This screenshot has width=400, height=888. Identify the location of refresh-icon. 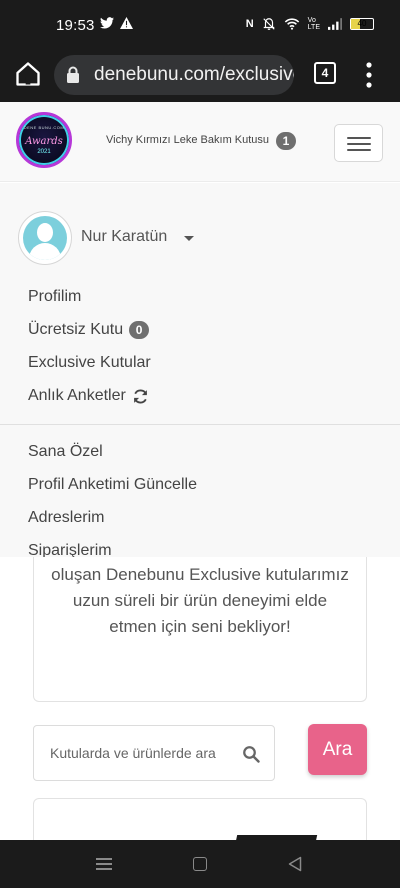
(140, 396).